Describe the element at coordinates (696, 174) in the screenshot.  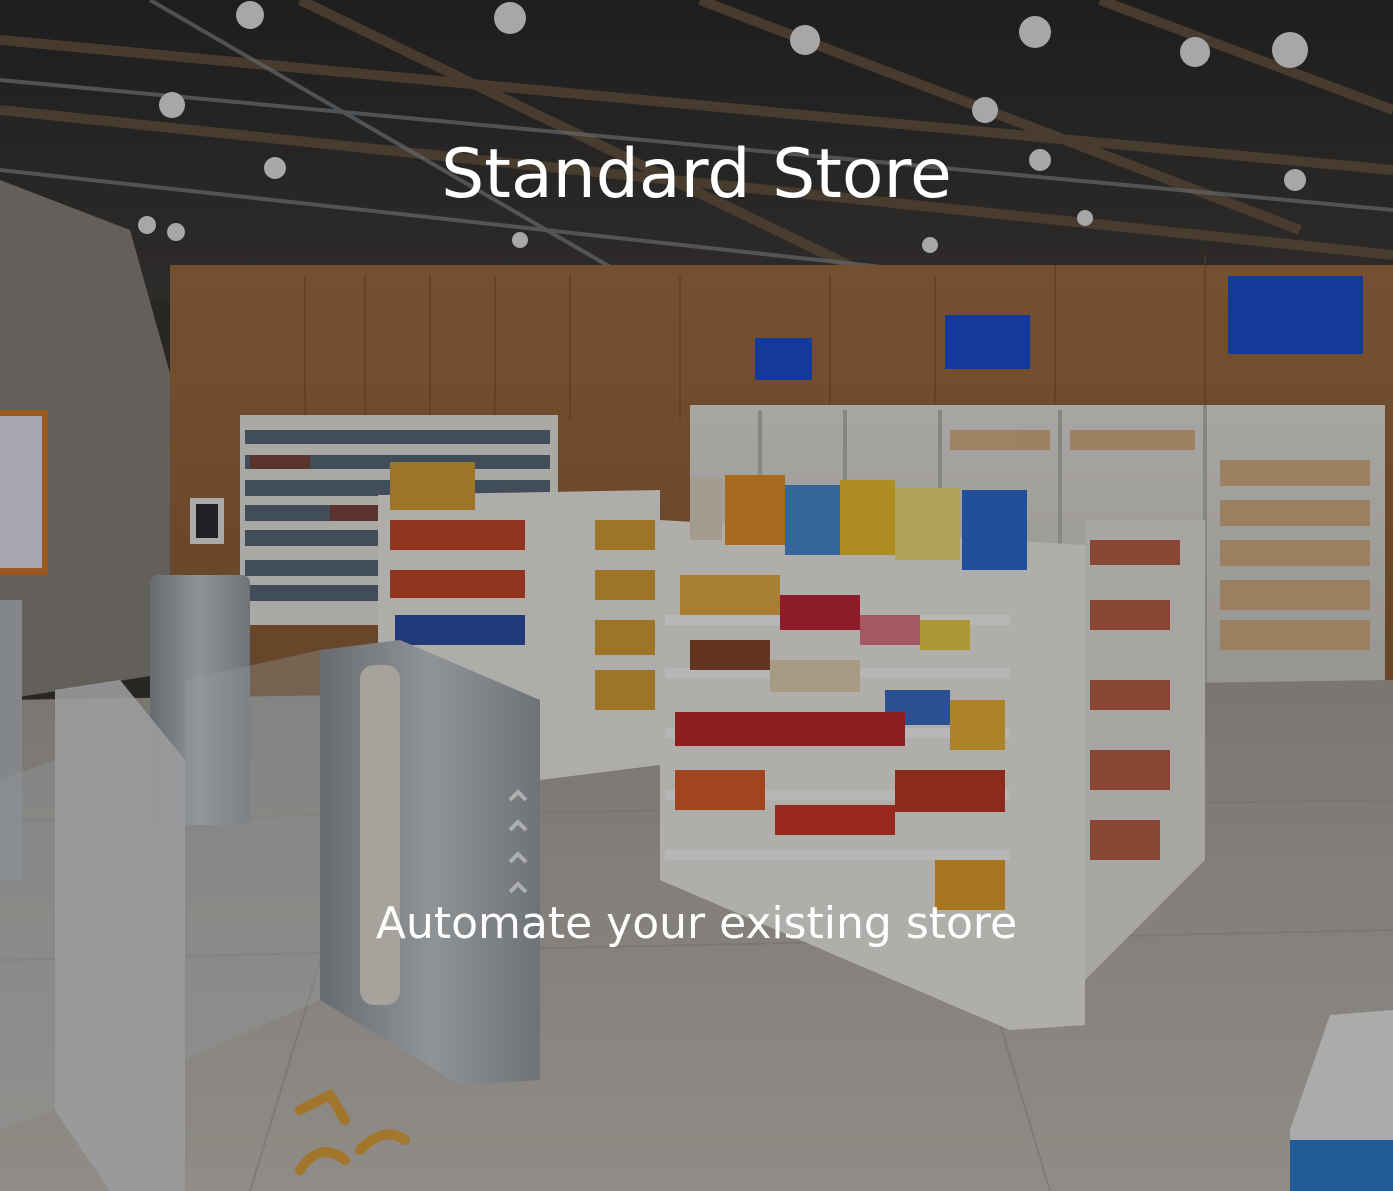
I see `hero-title: Standard Store` at that location.